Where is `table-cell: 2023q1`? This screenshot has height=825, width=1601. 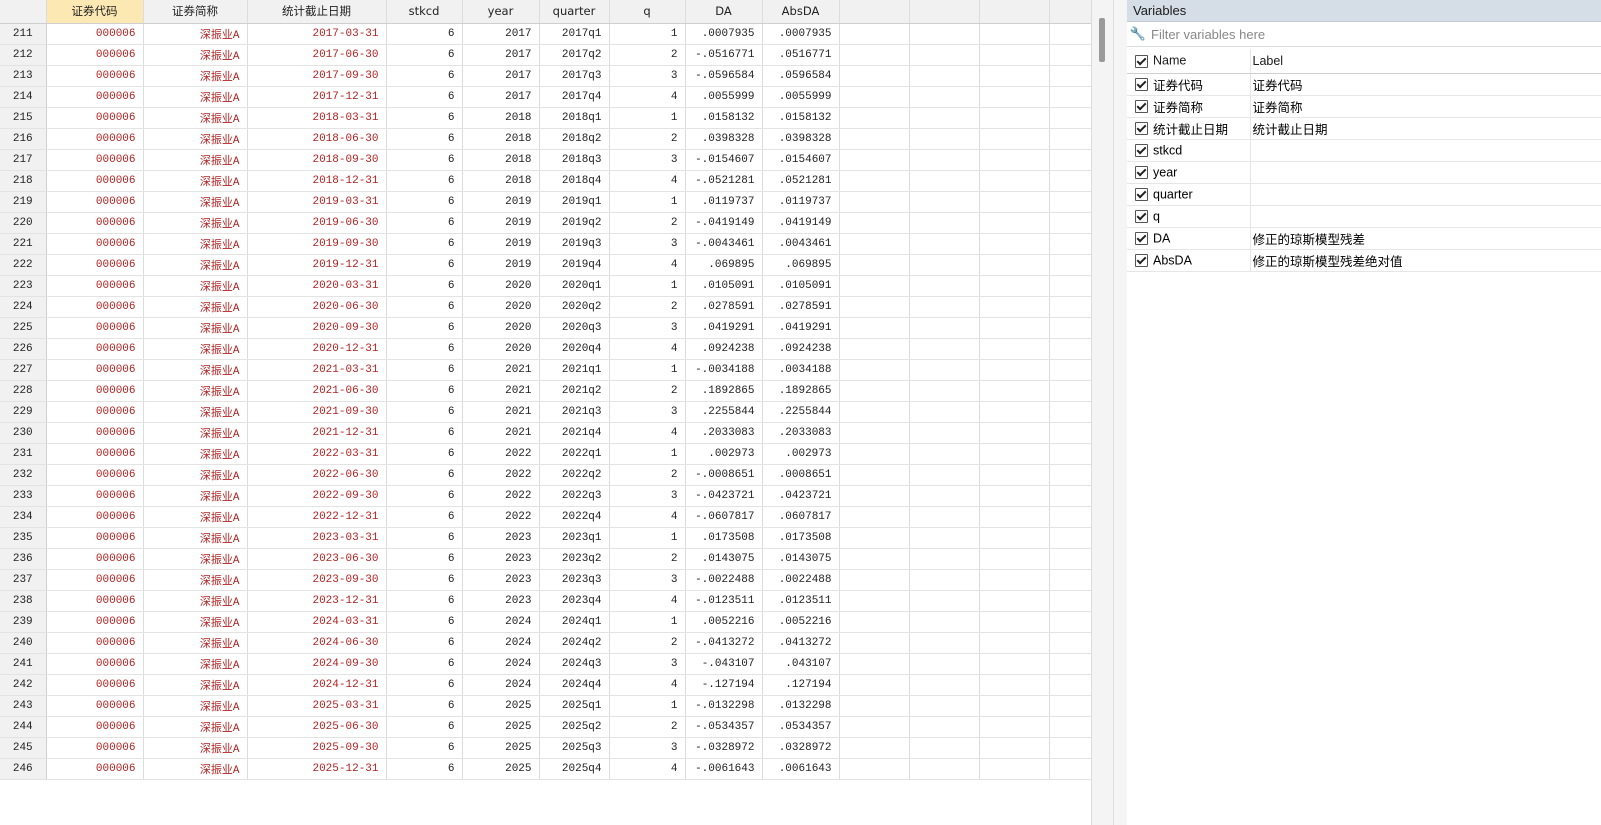 table-cell: 2023q1 is located at coordinates (574, 538).